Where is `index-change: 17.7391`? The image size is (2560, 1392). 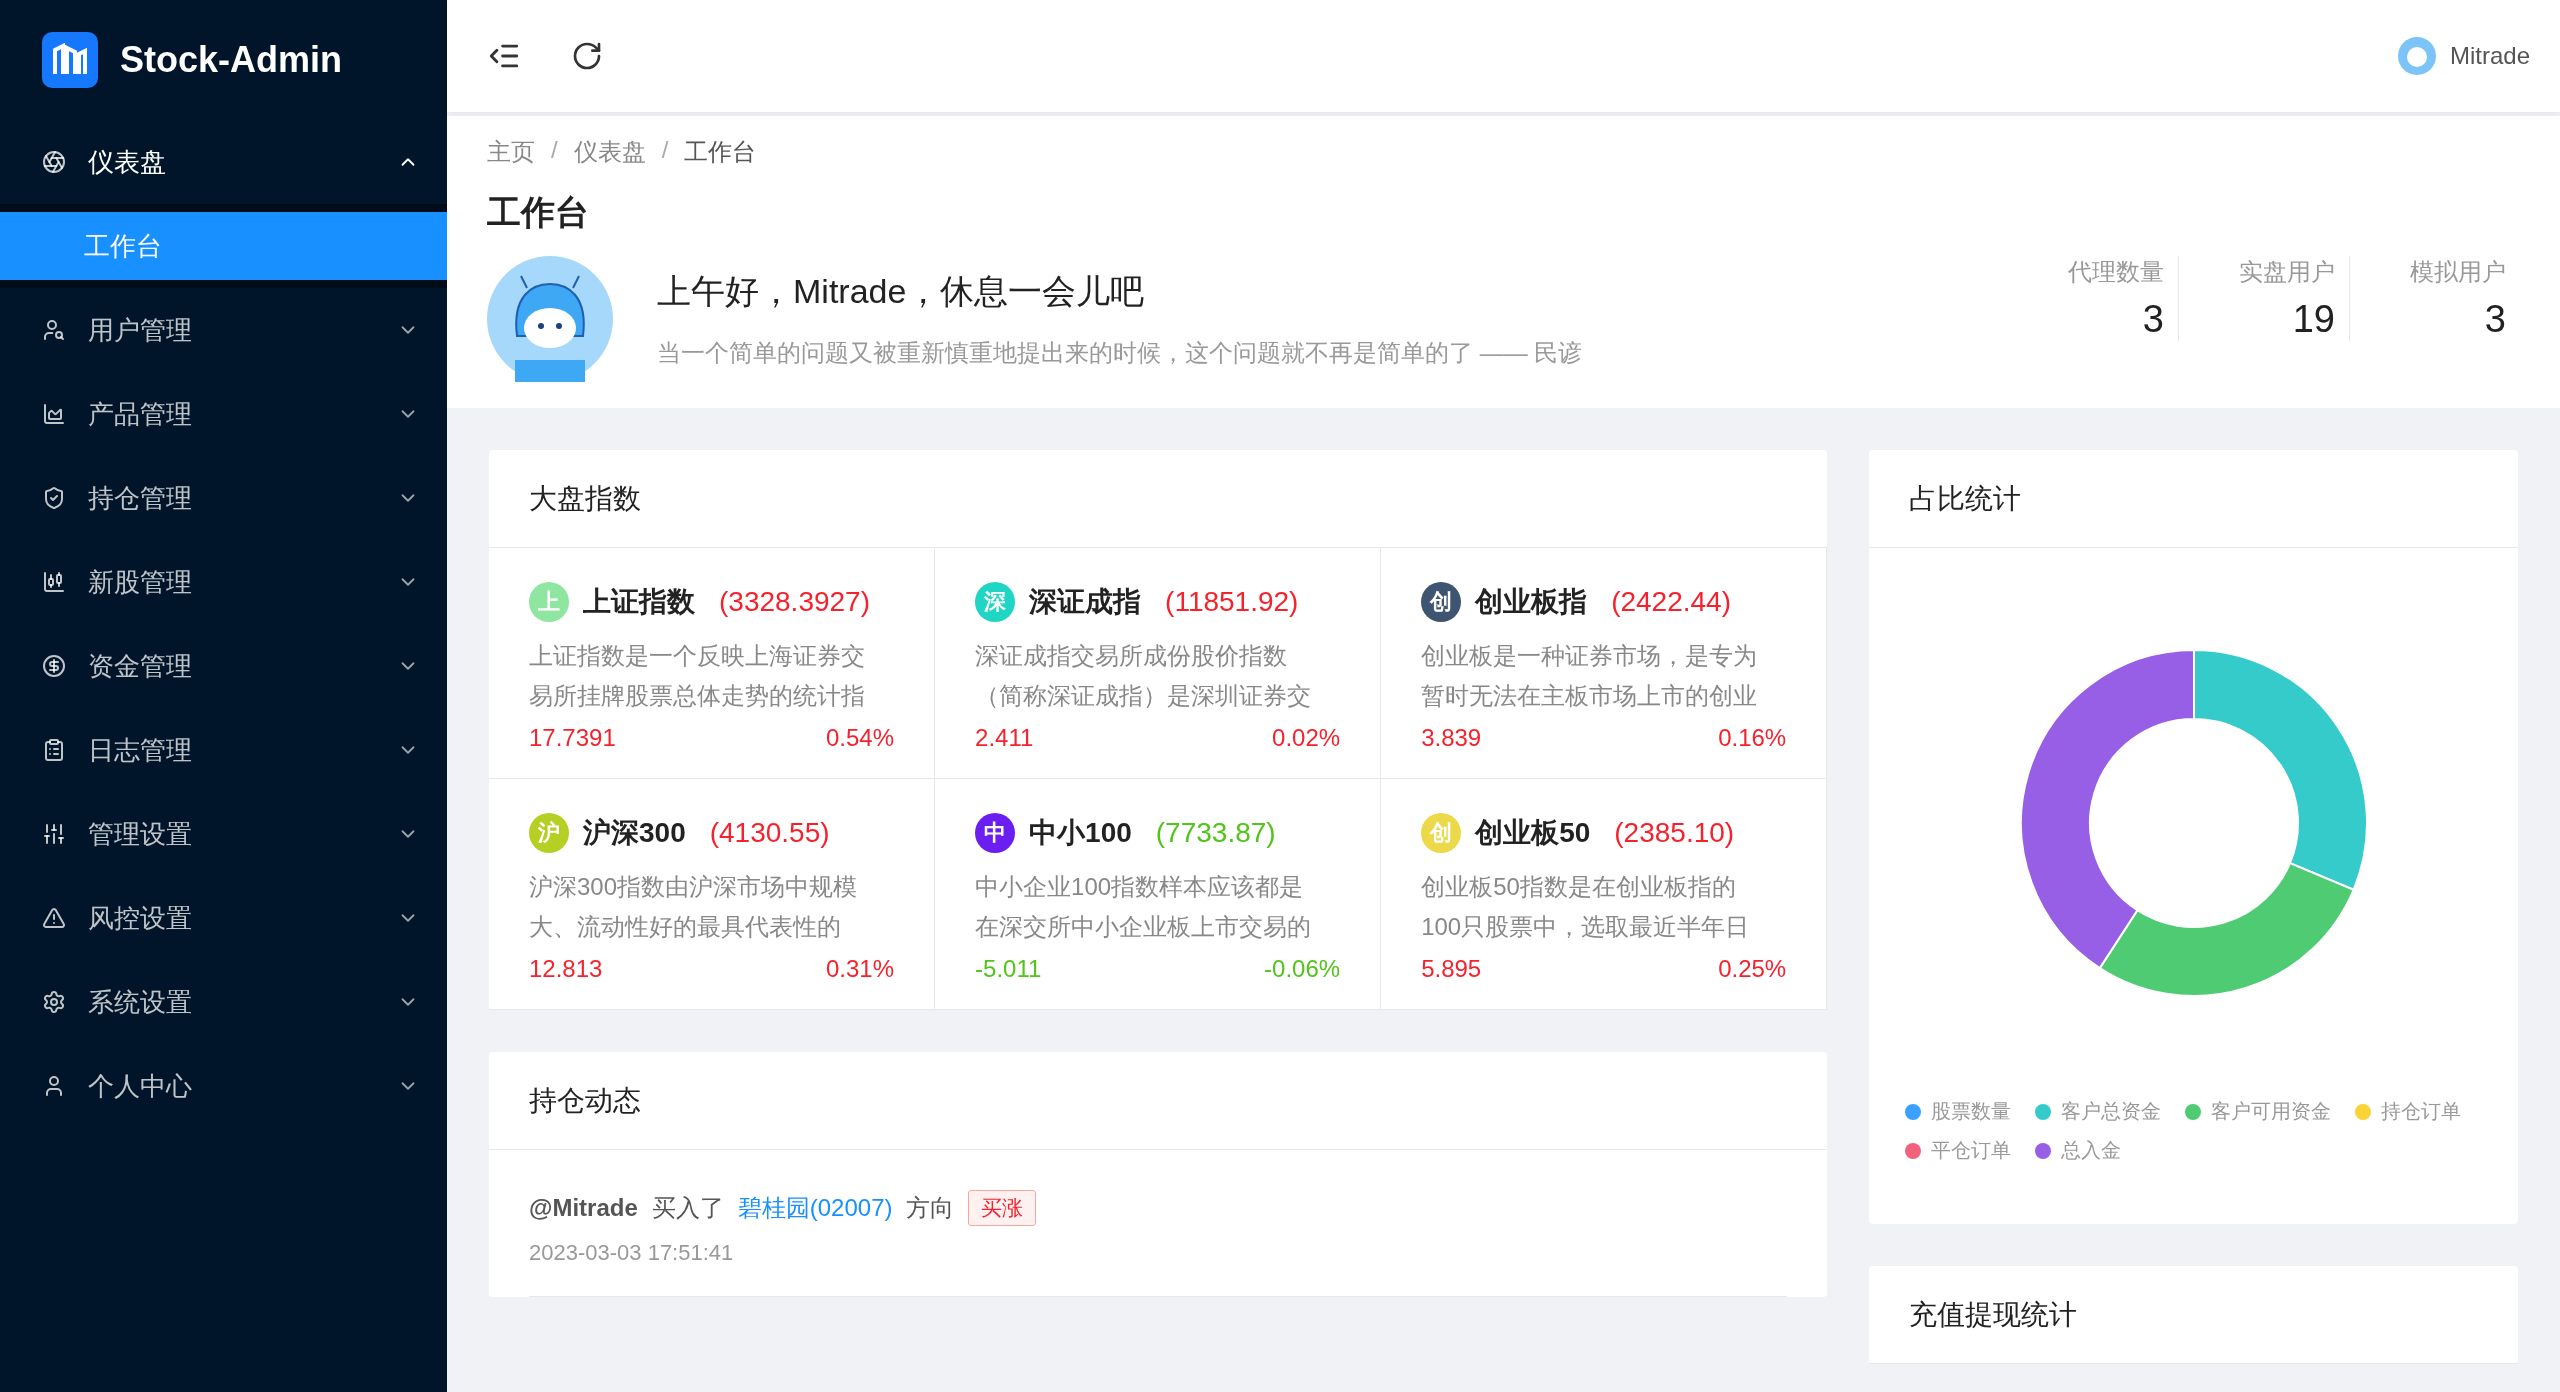 index-change: 17.7391 is located at coordinates (572, 738).